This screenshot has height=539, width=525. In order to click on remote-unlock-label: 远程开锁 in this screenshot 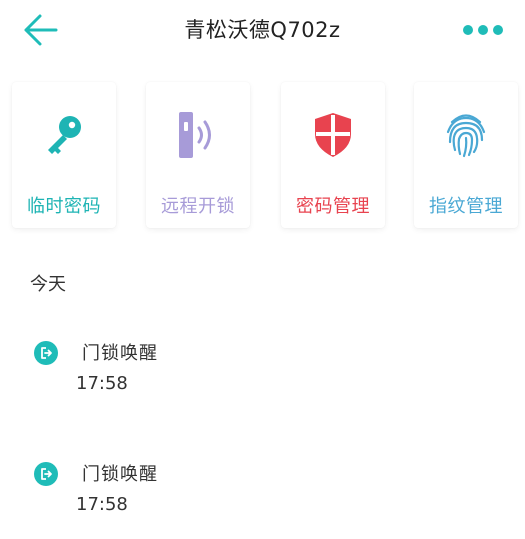, I will do `click(198, 206)`.